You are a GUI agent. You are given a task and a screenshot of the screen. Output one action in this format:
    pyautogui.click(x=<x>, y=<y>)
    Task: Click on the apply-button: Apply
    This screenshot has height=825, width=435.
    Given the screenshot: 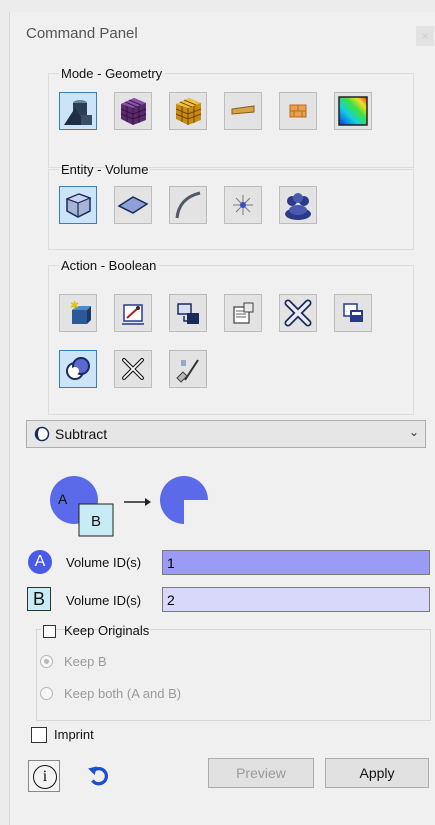 What is the action you would take?
    pyautogui.click(x=377, y=773)
    